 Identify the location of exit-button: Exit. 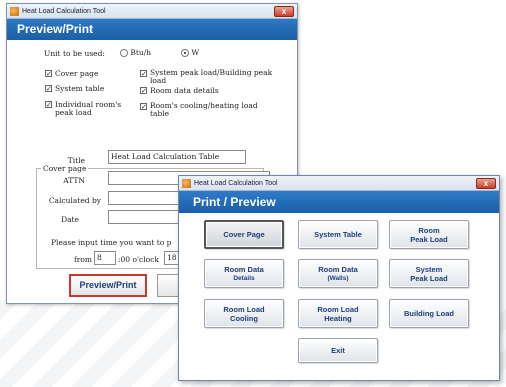
(338, 350).